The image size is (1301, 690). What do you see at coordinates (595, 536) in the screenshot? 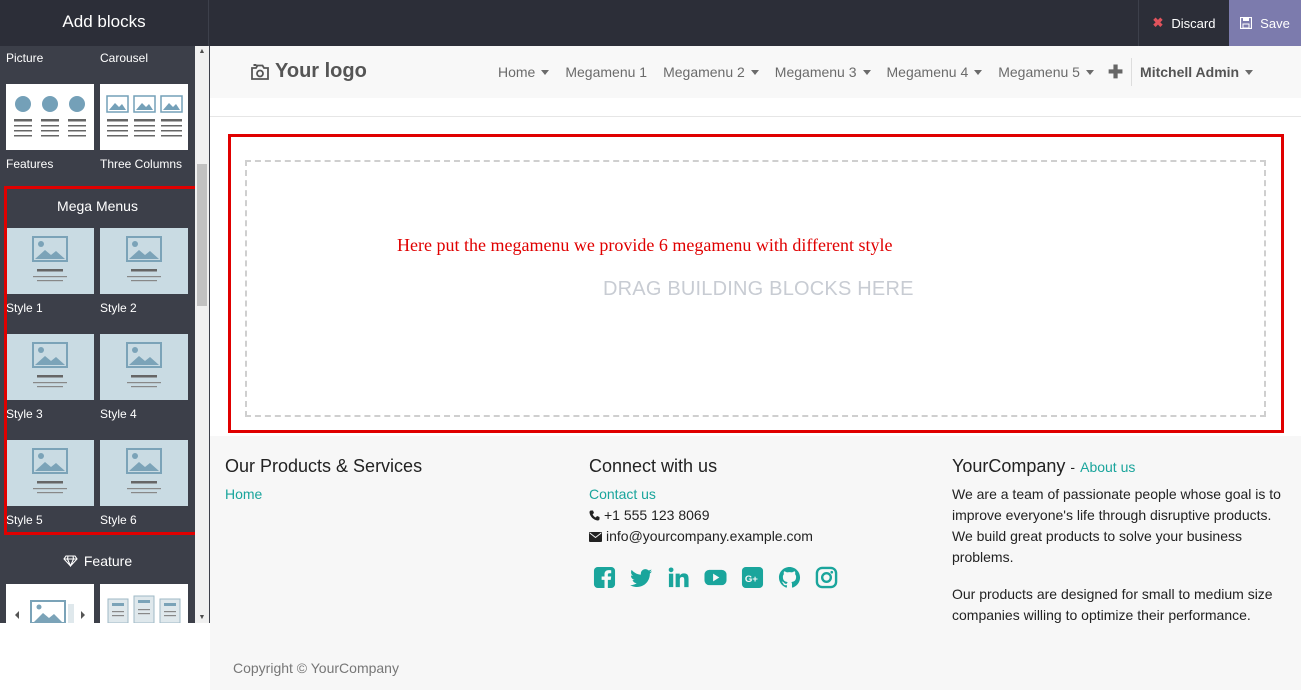
I see `envelope-icon` at bounding box center [595, 536].